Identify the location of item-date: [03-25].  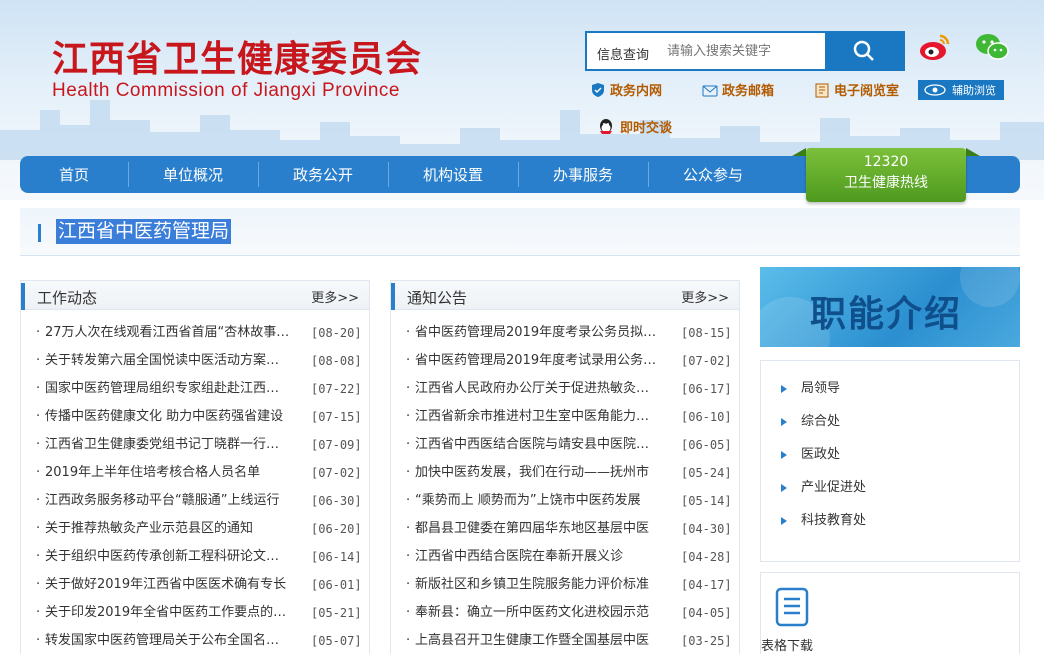
(706, 641).